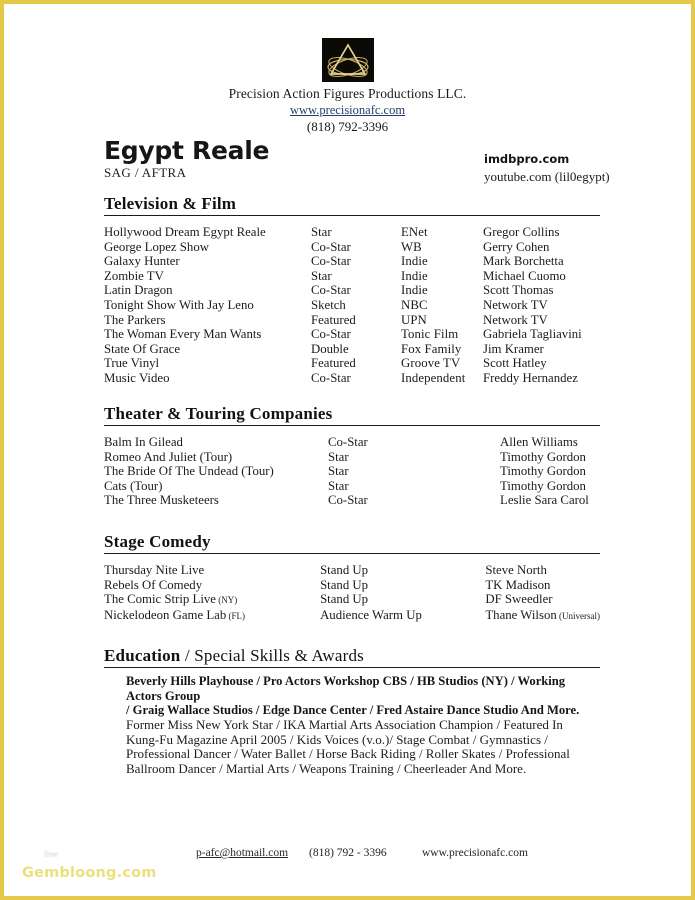 The width and height of the screenshot is (695, 900). Describe the element at coordinates (542, 614) in the screenshot. I see `credit-director: Thane Wilson (Universal)` at that location.